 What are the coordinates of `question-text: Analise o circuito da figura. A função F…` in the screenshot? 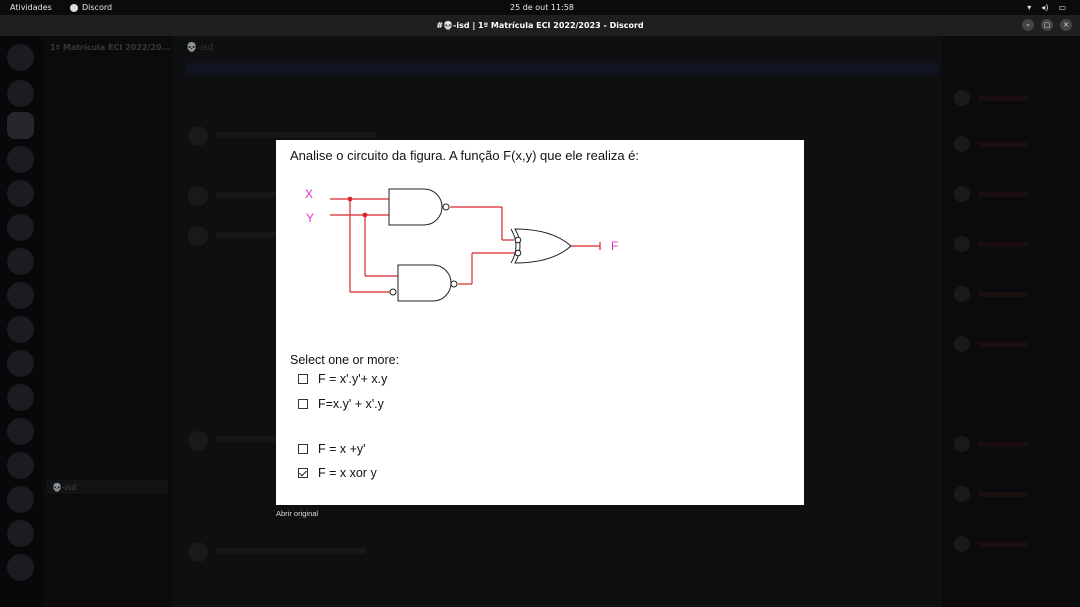 It's located at (465, 155).